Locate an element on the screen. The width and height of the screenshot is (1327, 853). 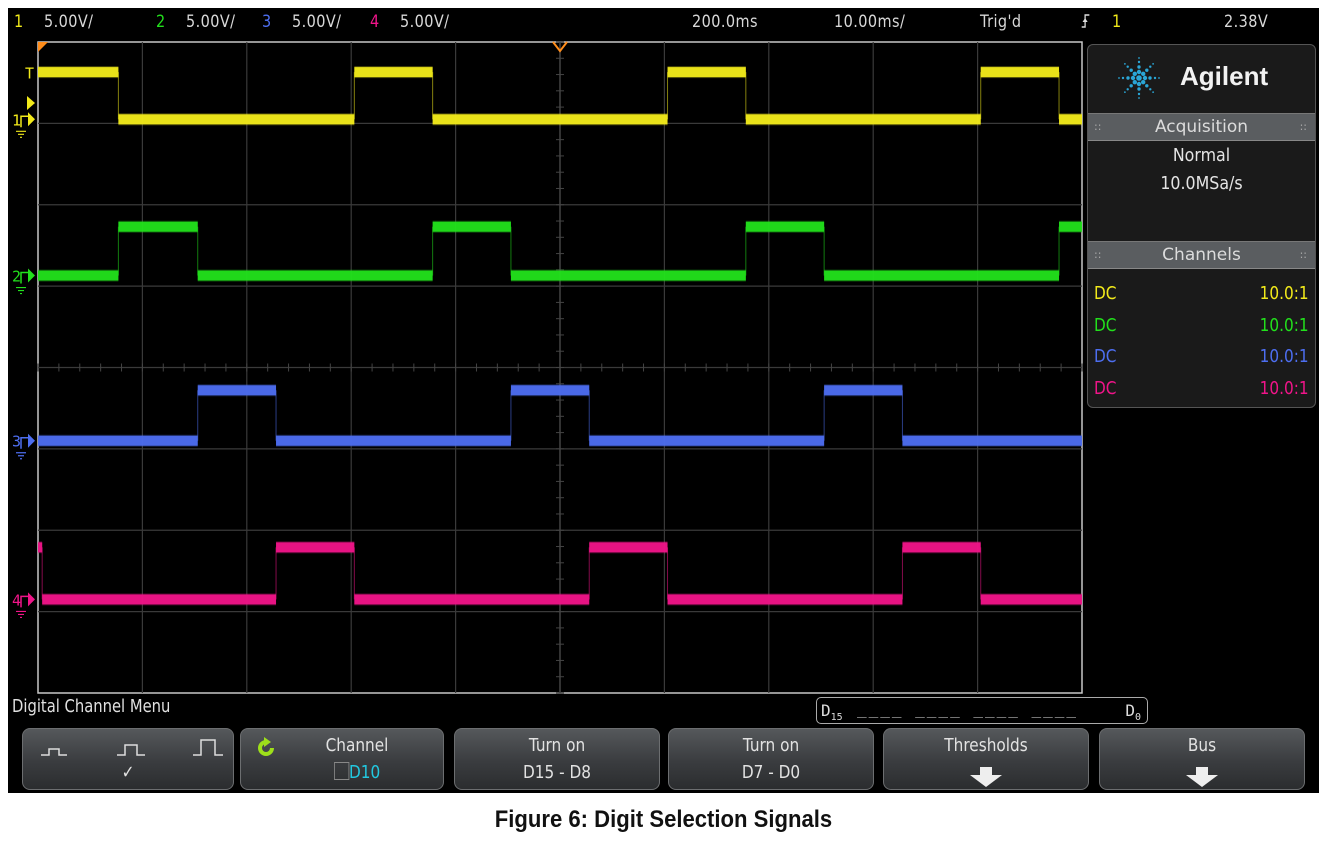
digital-channel-indicator: D15 ____ ____ ____ ____ D0 is located at coordinates (982, 710).